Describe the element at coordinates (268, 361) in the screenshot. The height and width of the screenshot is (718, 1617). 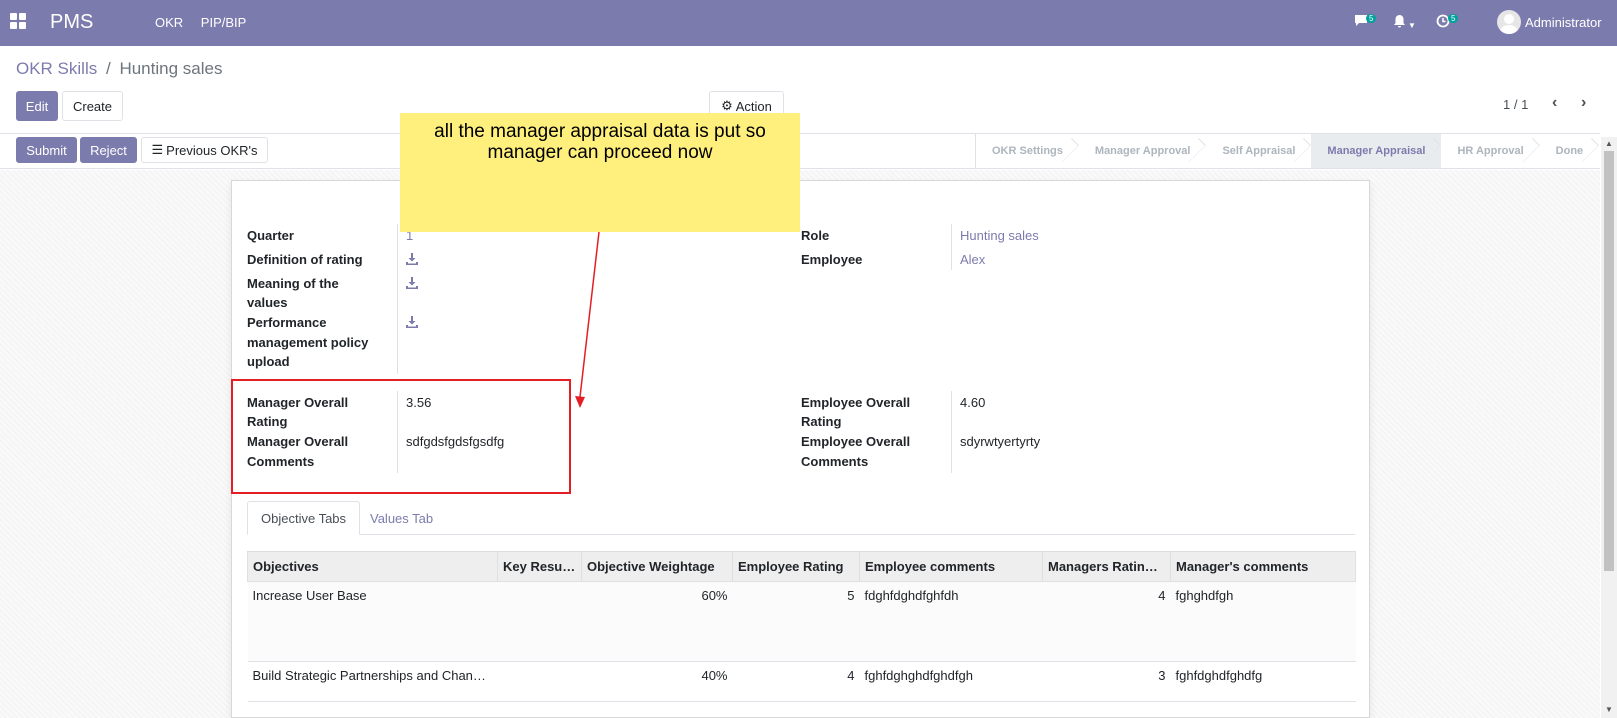
I see `policy-upload-label-line3: upload` at that location.